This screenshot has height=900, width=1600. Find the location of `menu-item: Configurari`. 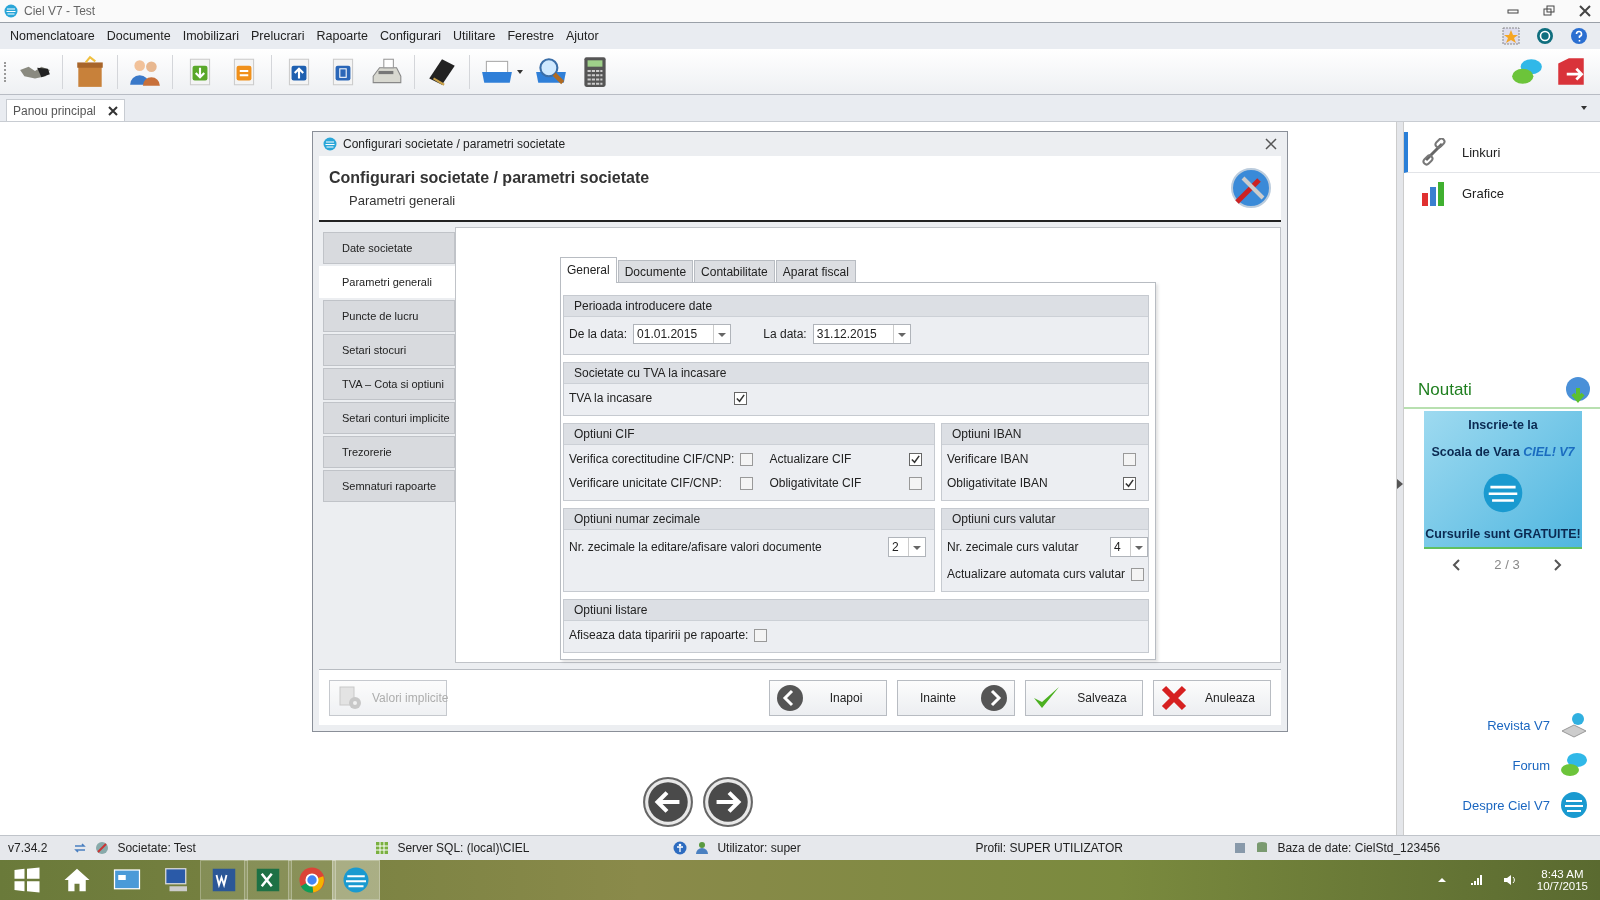

menu-item: Configurari is located at coordinates (410, 36).